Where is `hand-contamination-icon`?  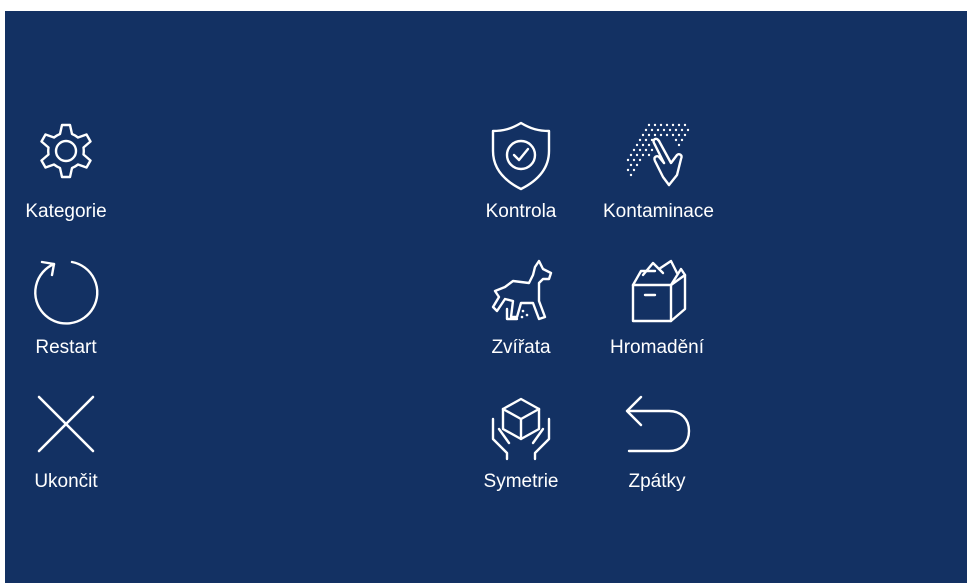 hand-contamination-icon is located at coordinates (657, 157).